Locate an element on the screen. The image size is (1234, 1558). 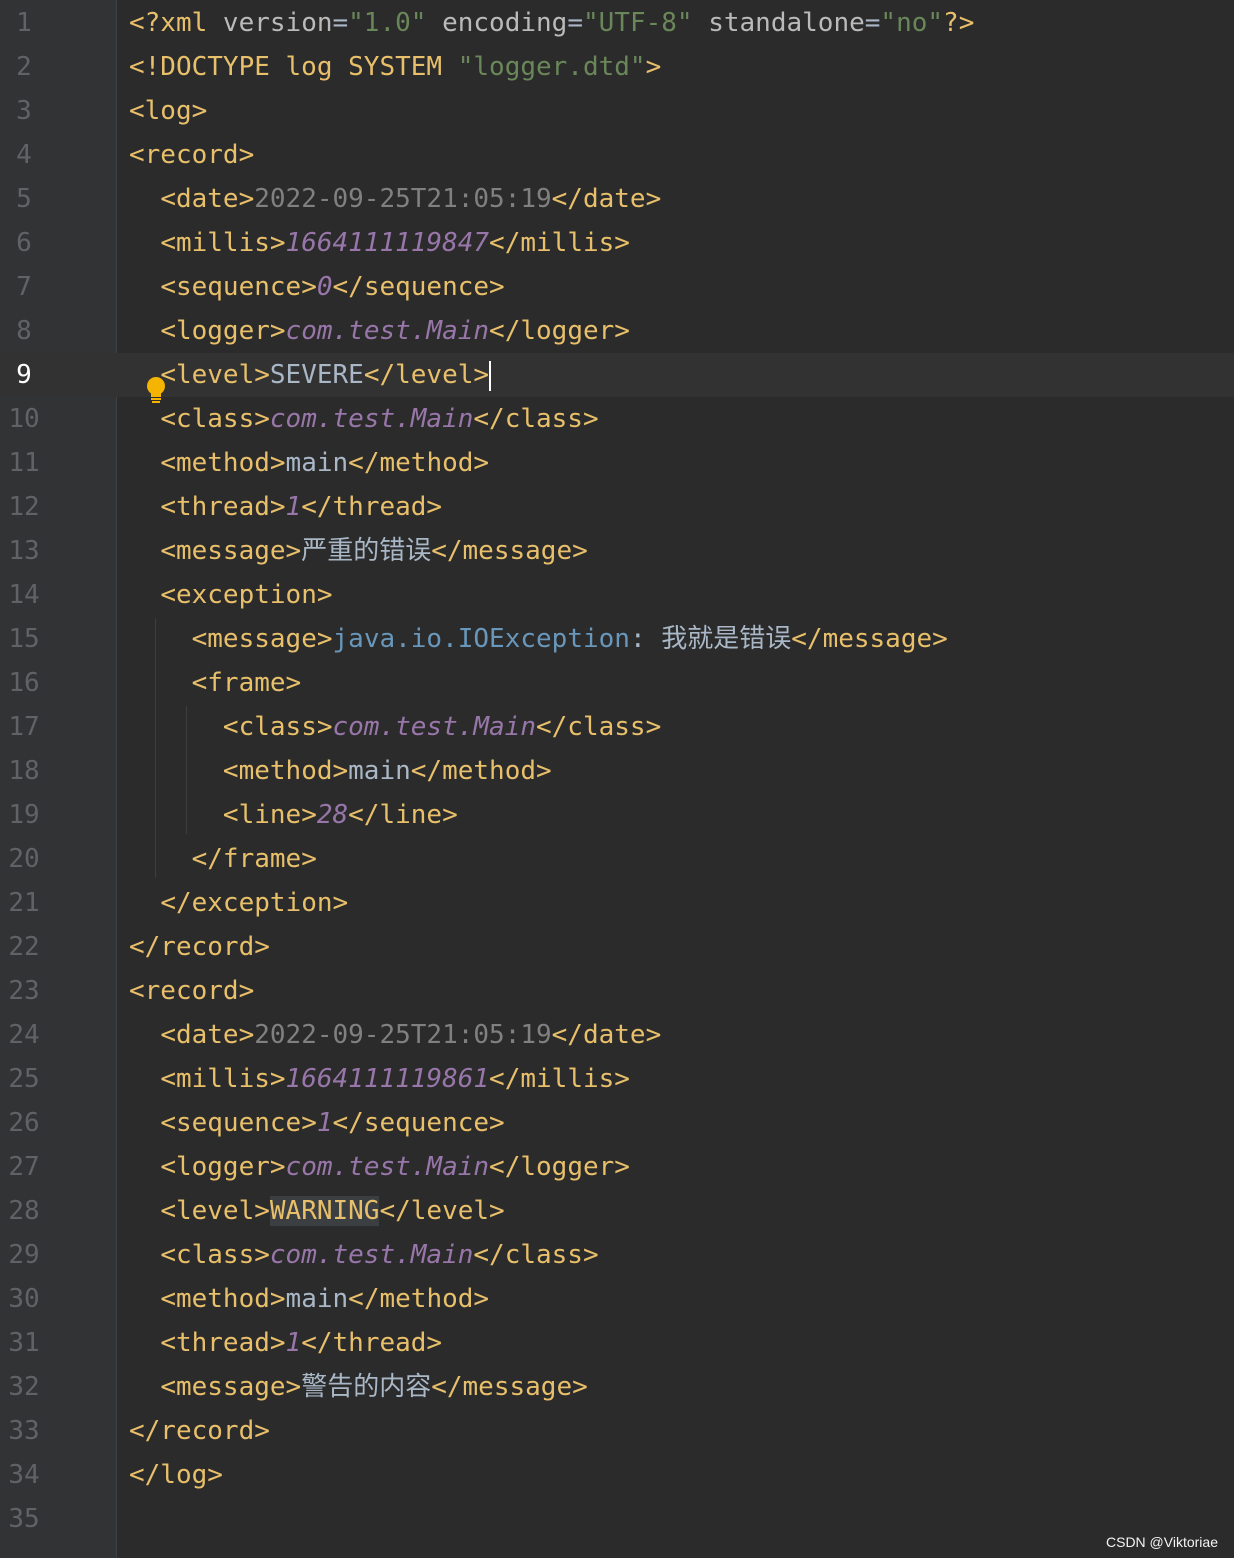
code-line: 6 <millis>1664111119847</millis> is located at coordinates (617, 243).